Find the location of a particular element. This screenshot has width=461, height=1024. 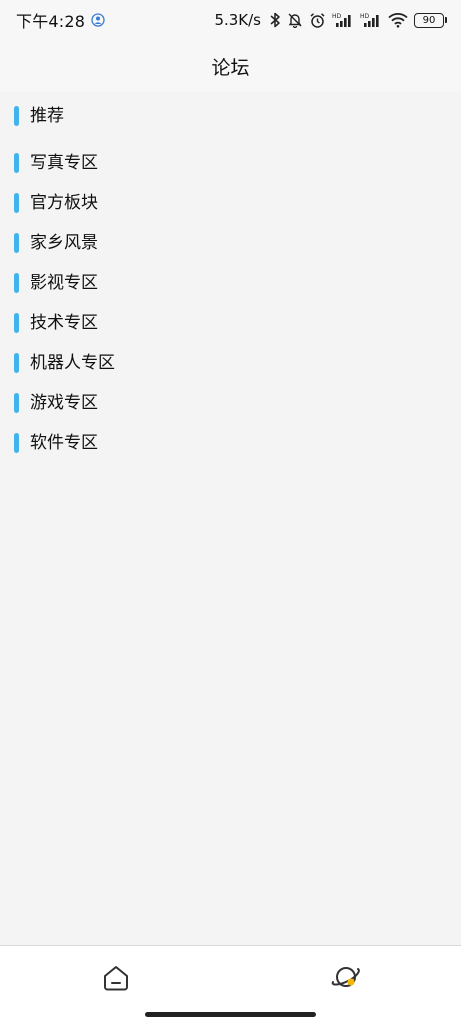

category-label: 影视专区 is located at coordinates (64, 283).